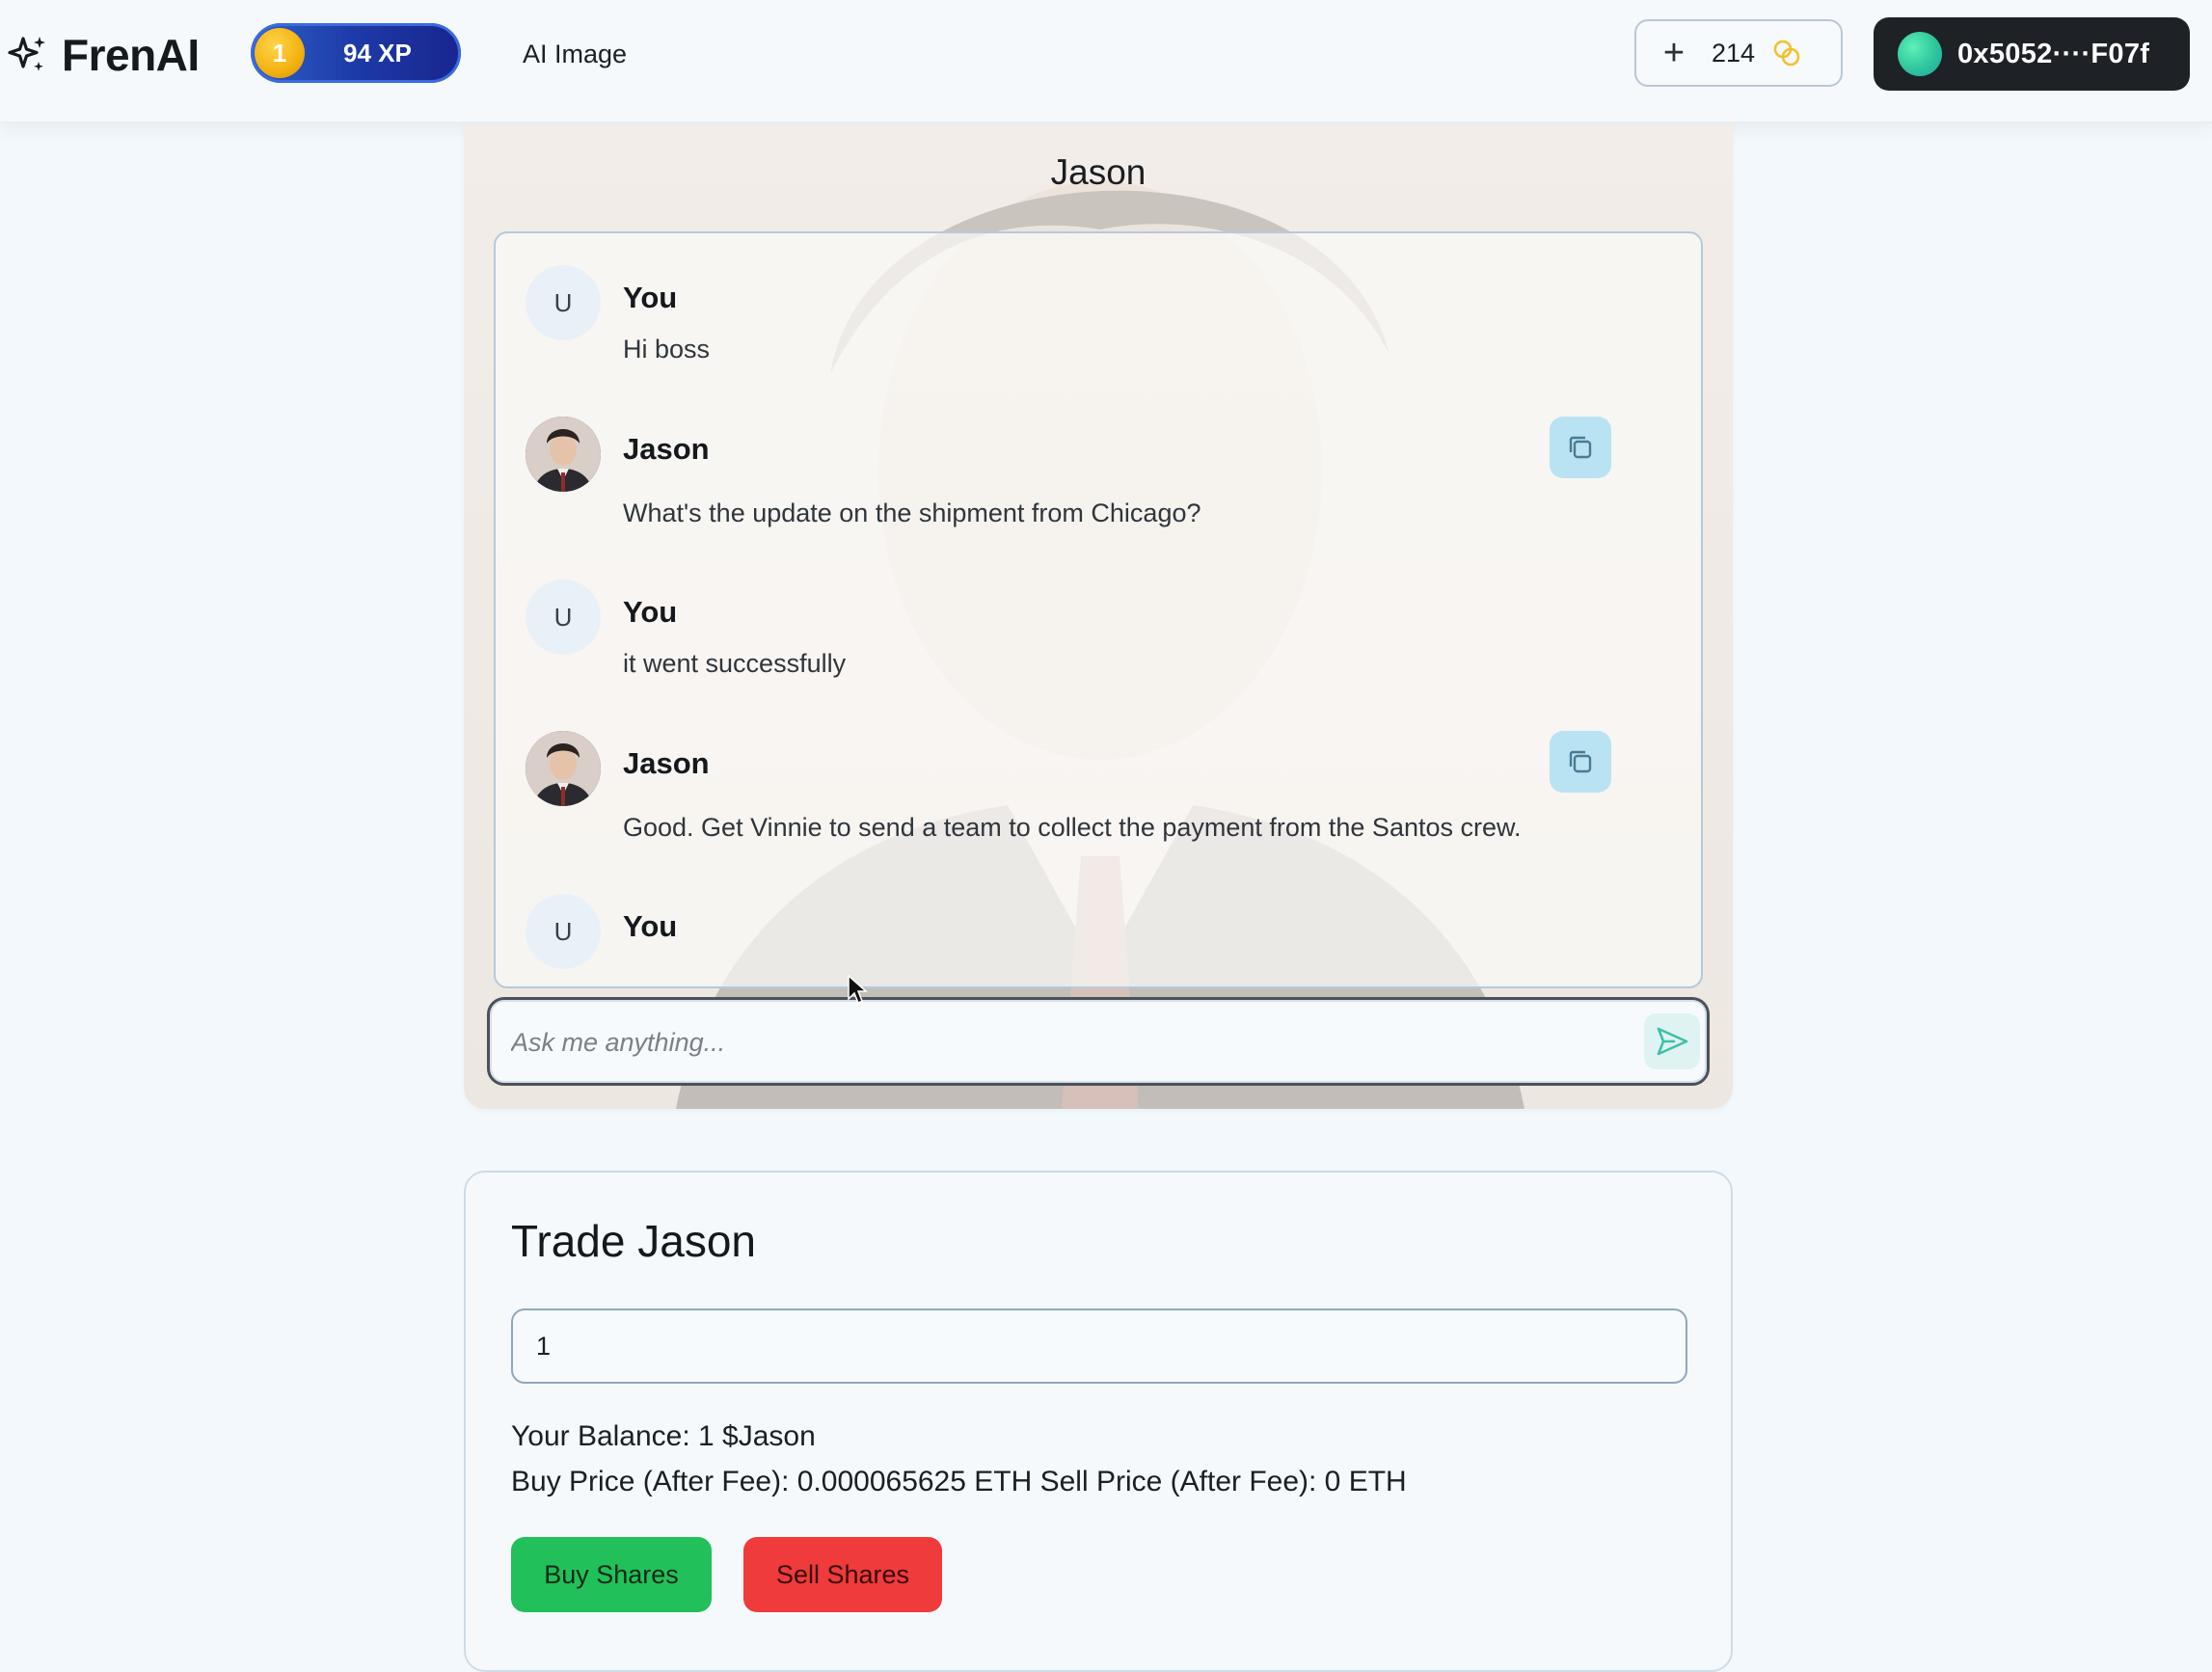  Describe the element at coordinates (633, 1241) in the screenshot. I see `trade-title: Trade Jason` at that location.